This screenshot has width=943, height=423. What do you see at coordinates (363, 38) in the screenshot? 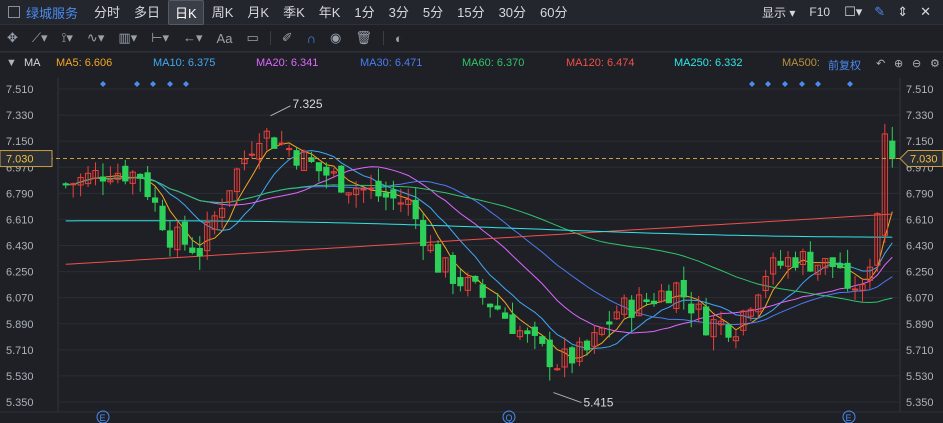
I see `trash-icon: 🗑` at bounding box center [363, 38].